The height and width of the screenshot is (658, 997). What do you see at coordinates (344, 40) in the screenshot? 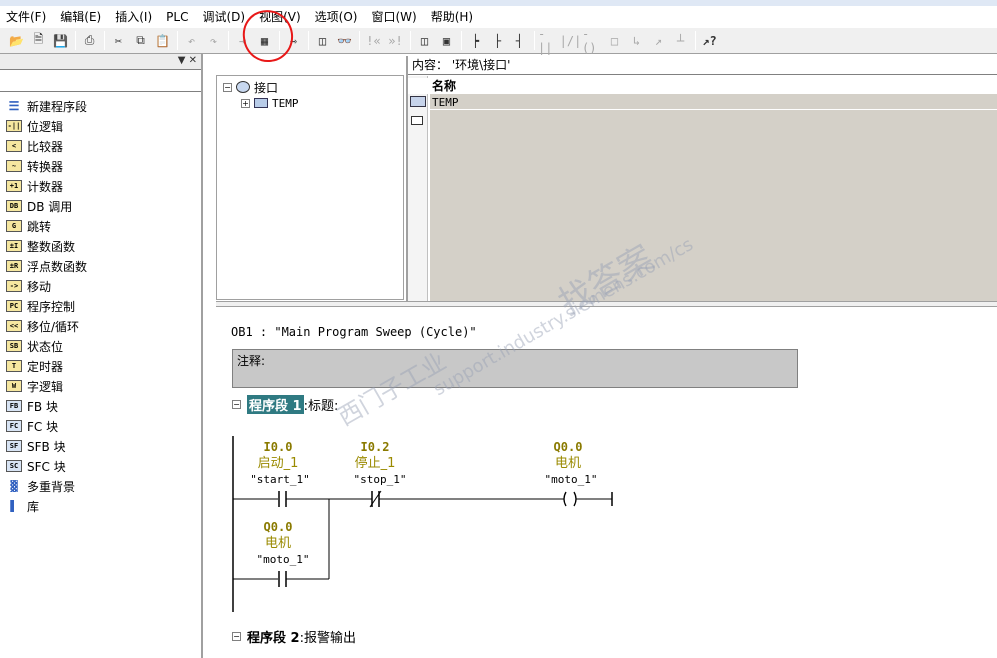
I see `monitor-icon: 👓` at bounding box center [344, 40].